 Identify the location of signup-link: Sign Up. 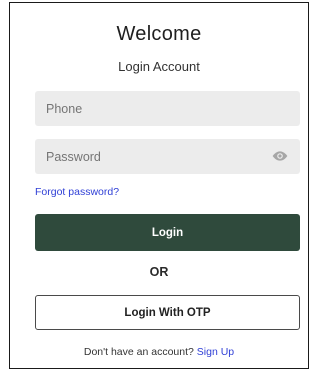
(215, 352).